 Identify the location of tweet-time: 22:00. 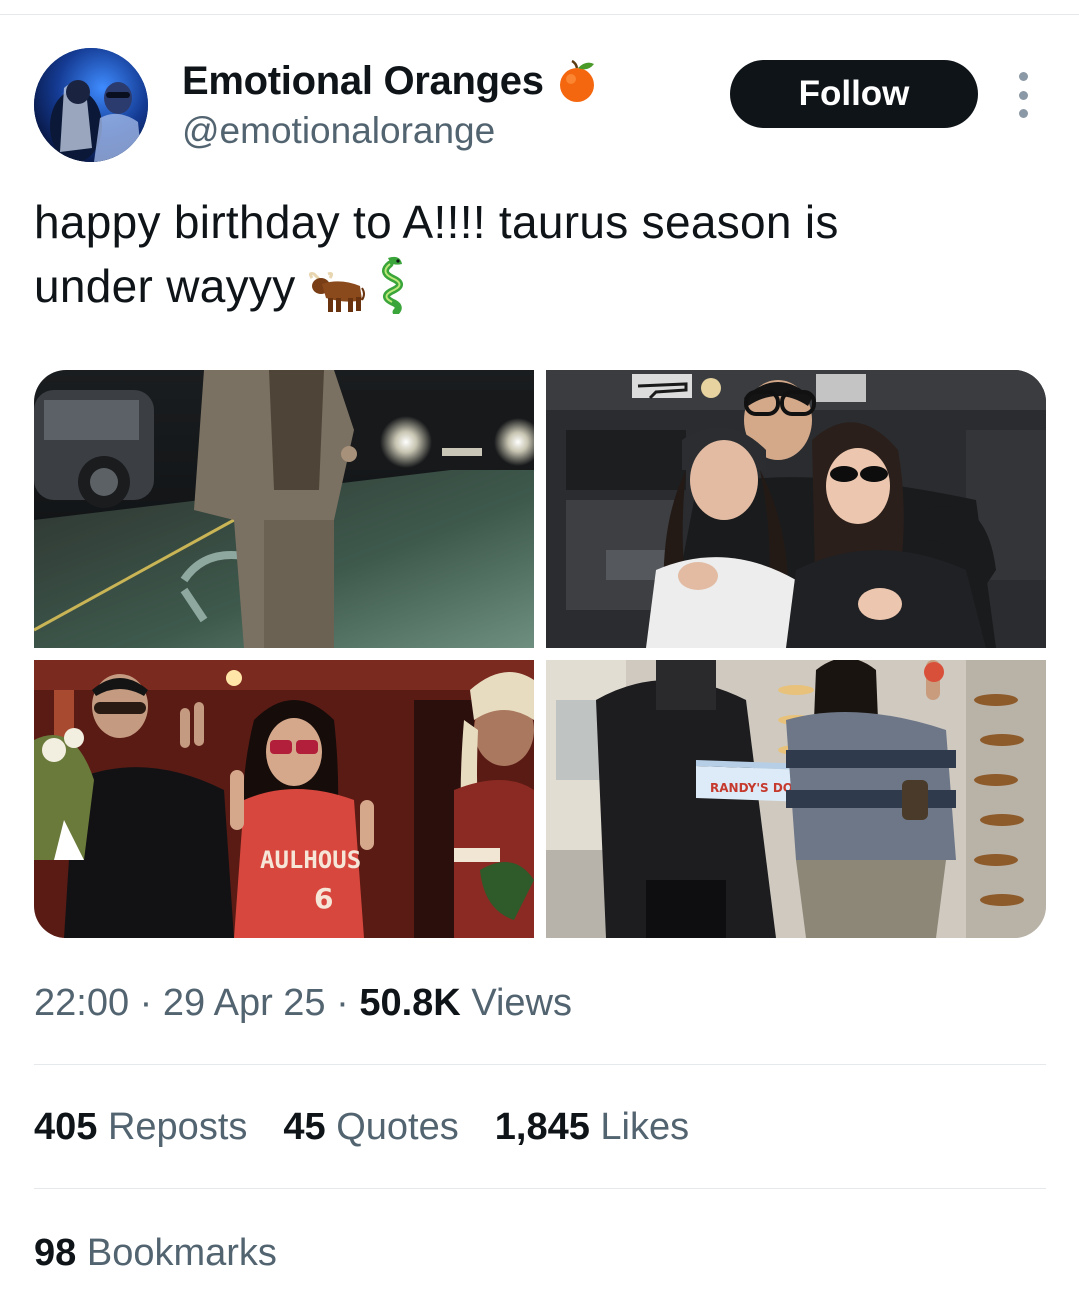
(81, 1003).